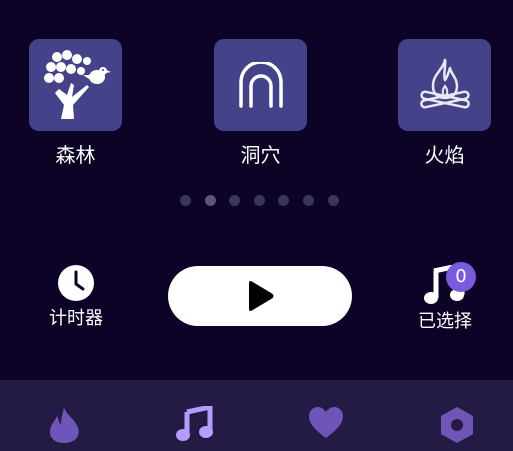 The image size is (513, 451). What do you see at coordinates (326, 422) in the screenshot?
I see `heart-icon` at bounding box center [326, 422].